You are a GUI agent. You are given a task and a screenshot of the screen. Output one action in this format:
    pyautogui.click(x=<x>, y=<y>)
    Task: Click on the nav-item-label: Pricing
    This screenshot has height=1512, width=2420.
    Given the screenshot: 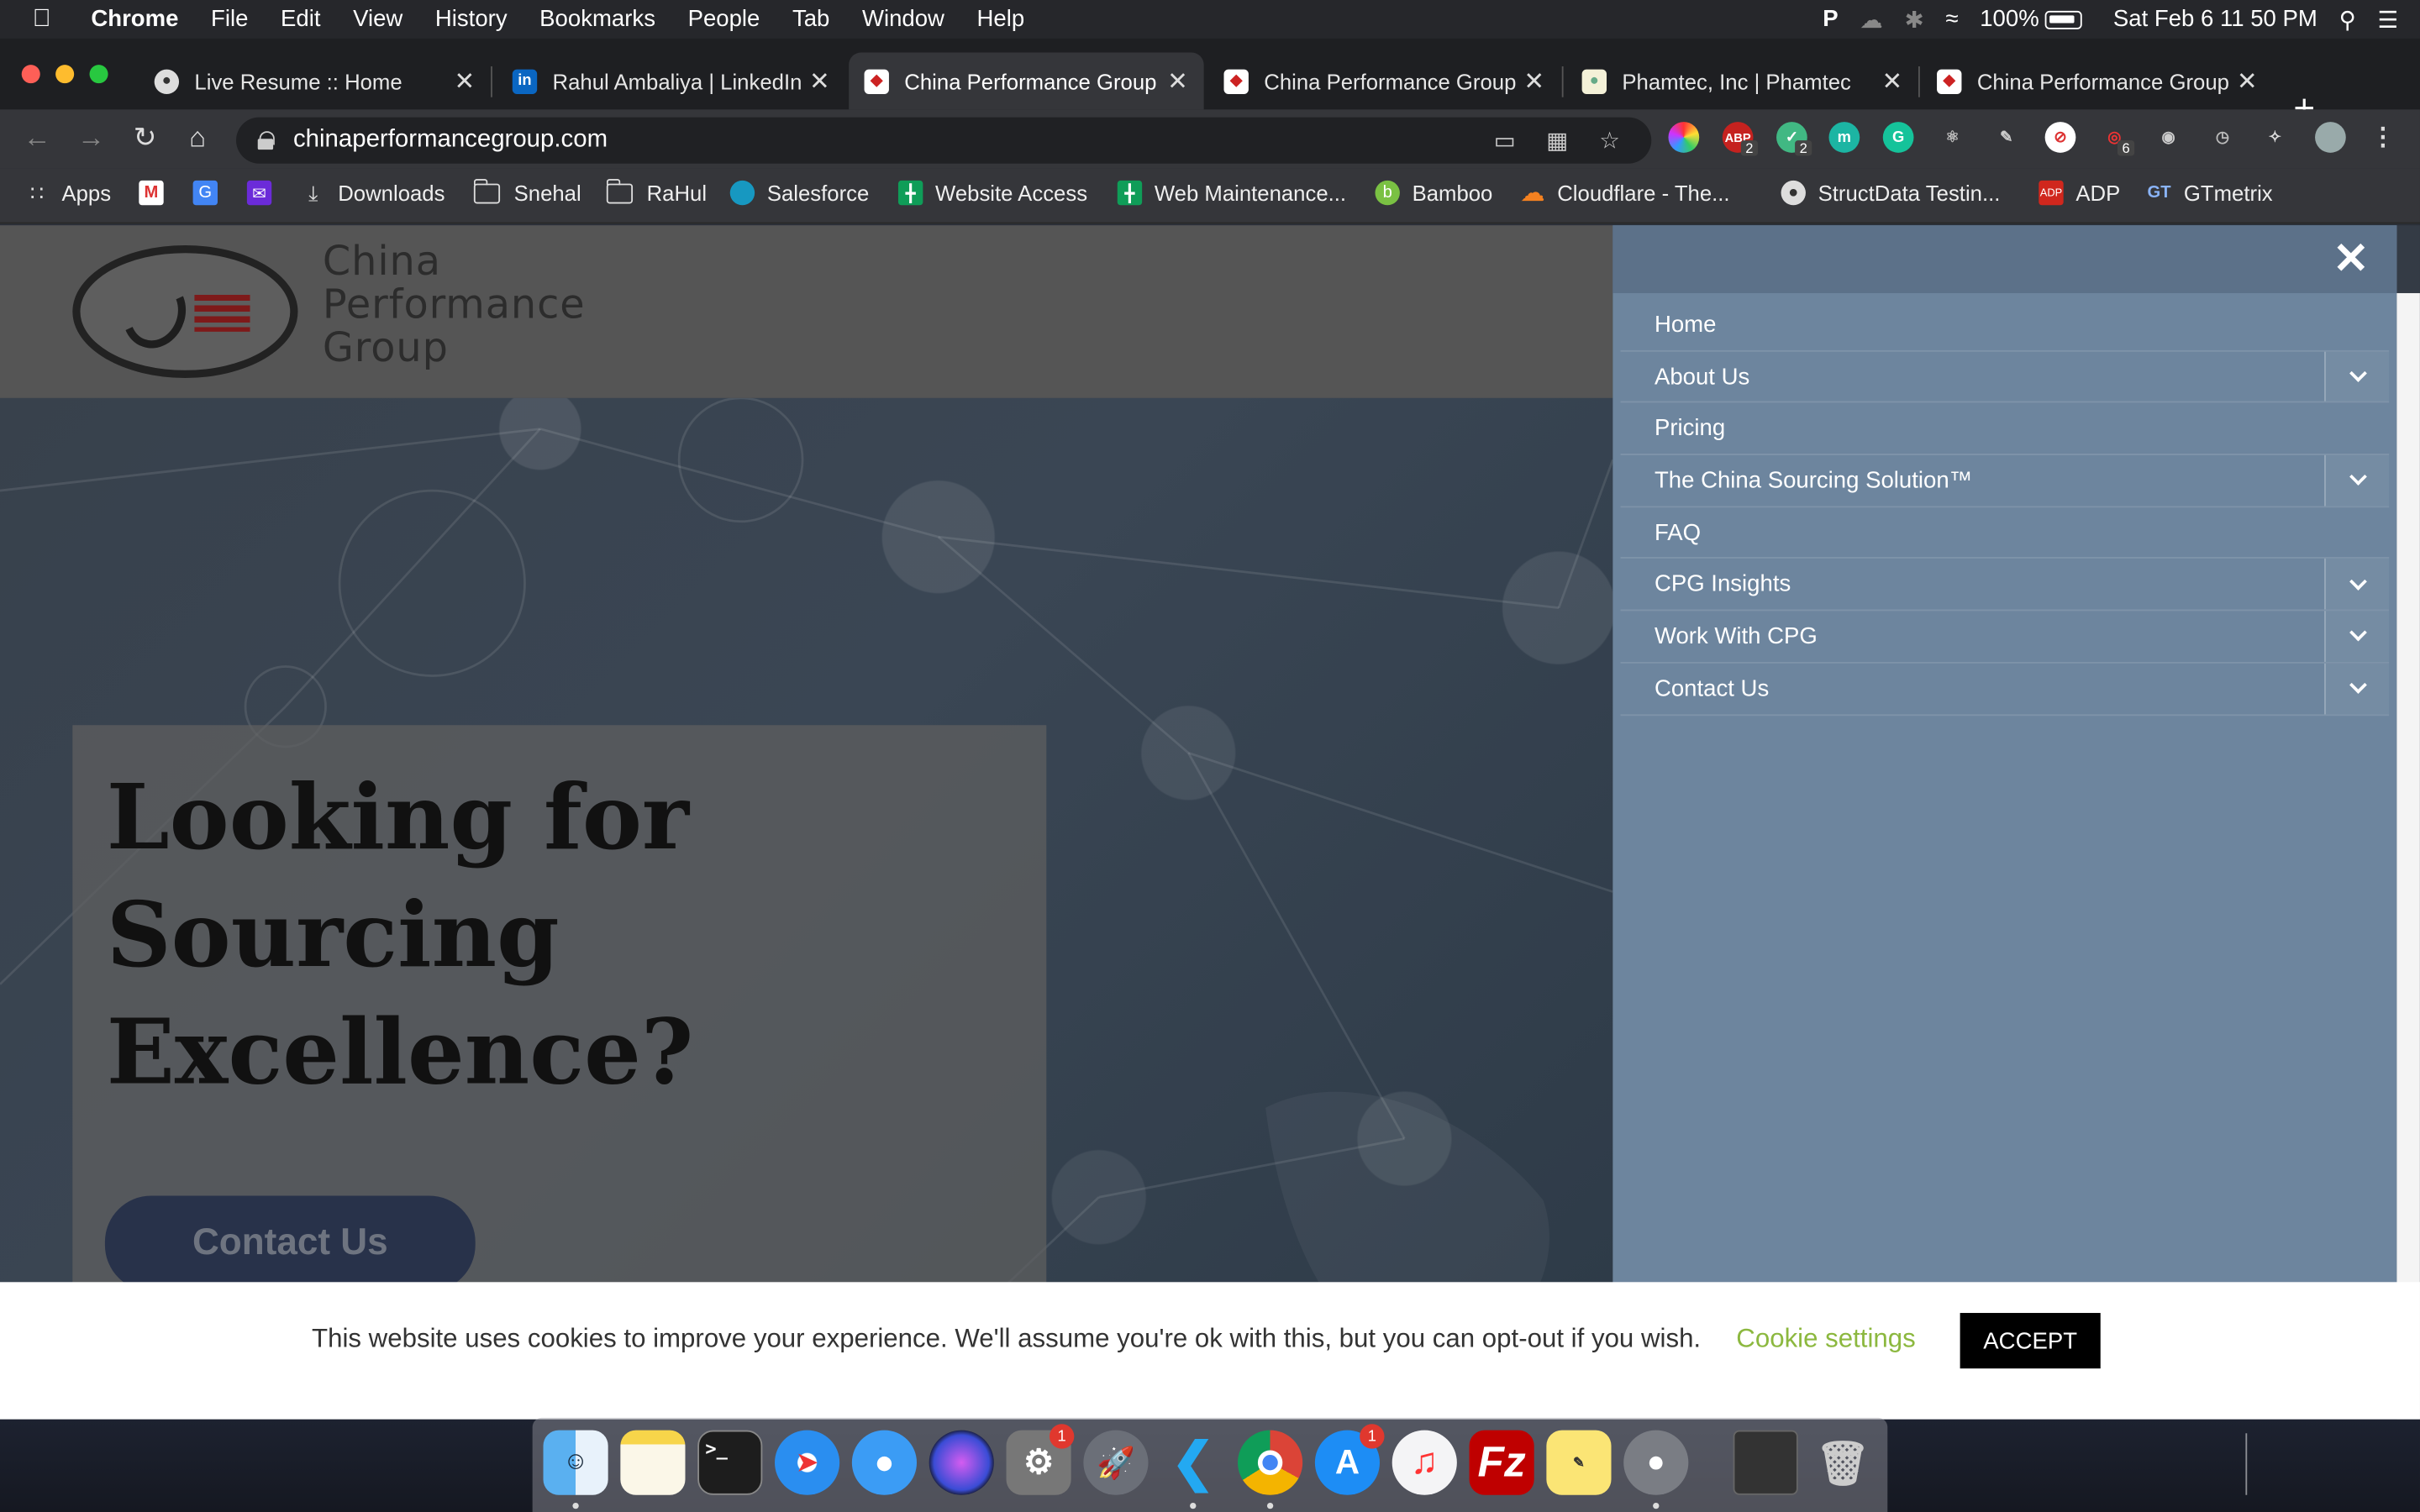 What is the action you would take?
    pyautogui.click(x=1690, y=428)
    